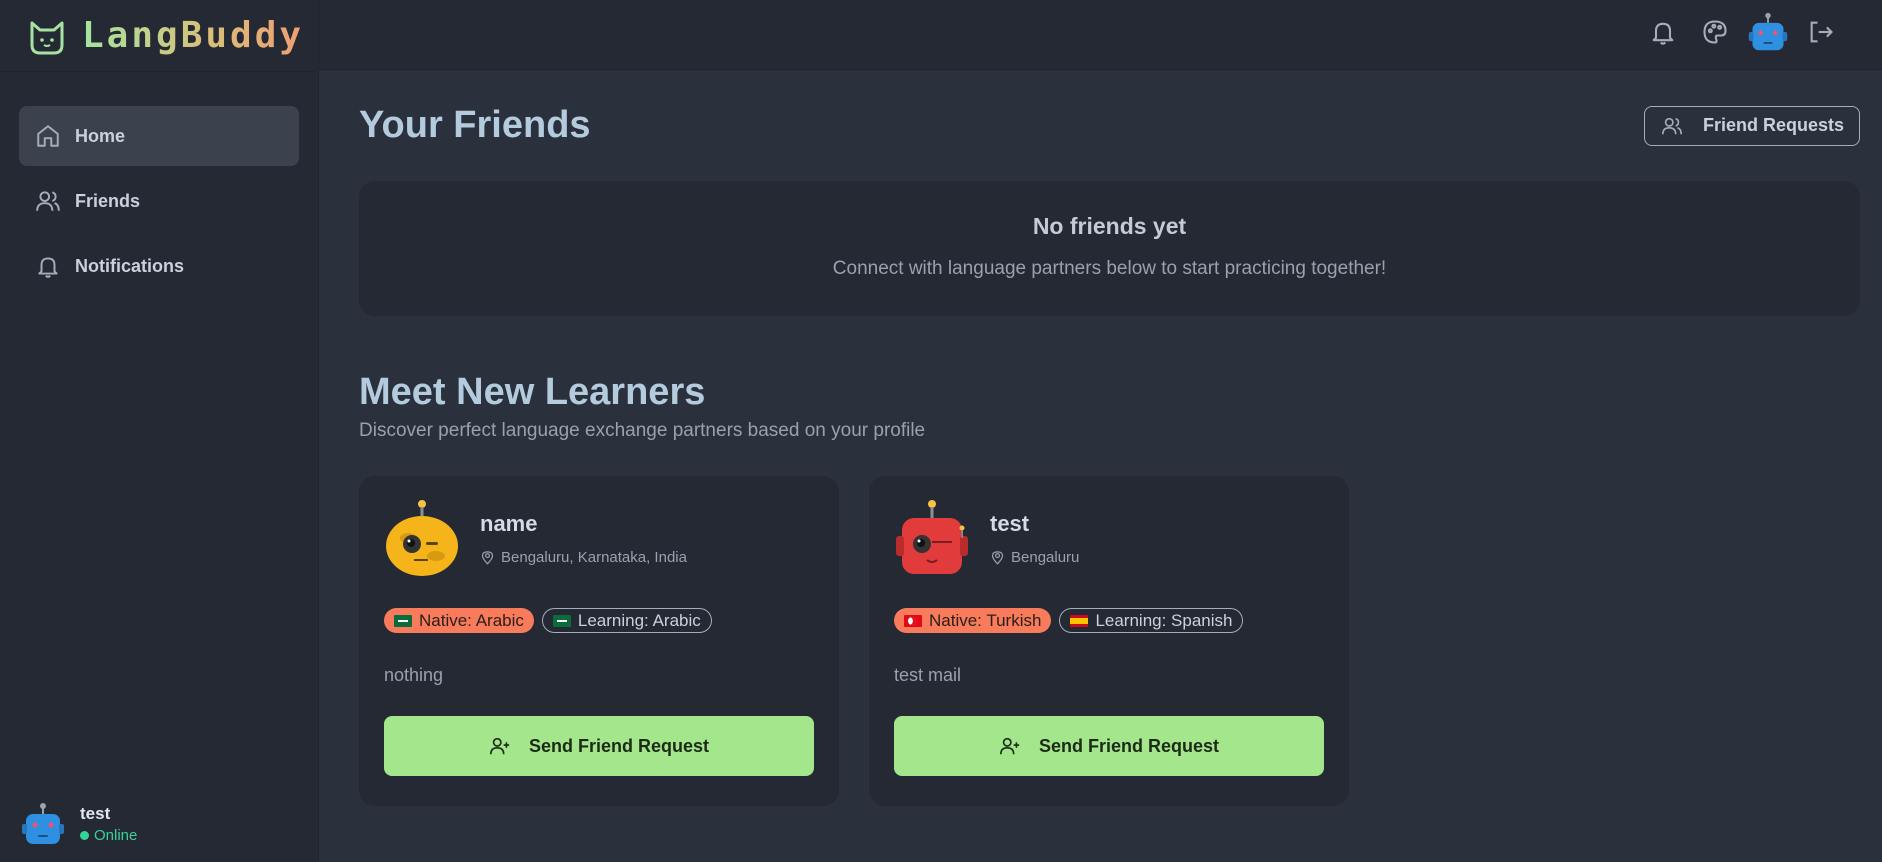 The image size is (1882, 862). What do you see at coordinates (509, 523) in the screenshot?
I see `learner-name: name` at bounding box center [509, 523].